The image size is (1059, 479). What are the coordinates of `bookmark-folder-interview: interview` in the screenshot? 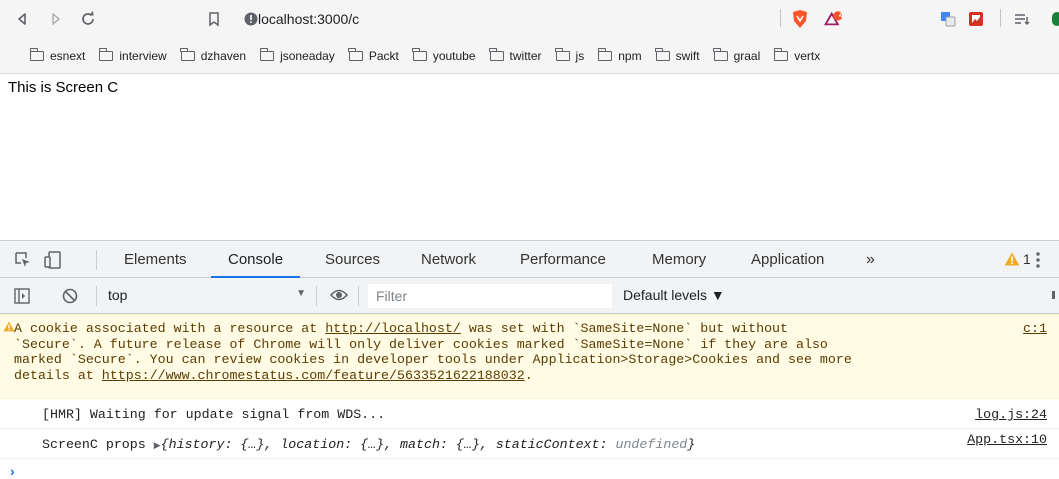 It's located at (132, 55).